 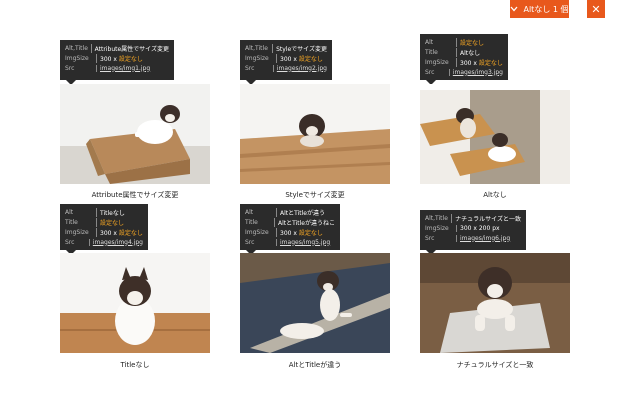 I want to click on chevron-down-icon, so click(x=514, y=9).